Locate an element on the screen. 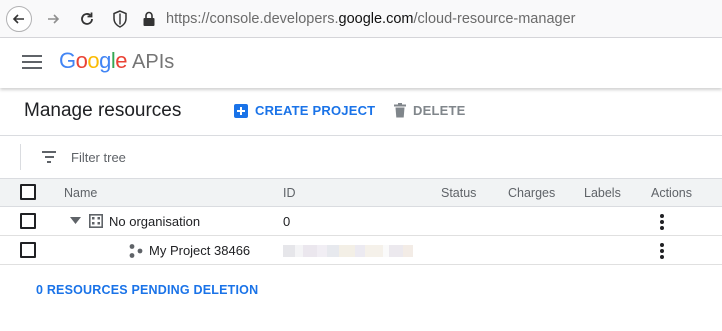 The width and height of the screenshot is (722, 331). arrow-left-icon is located at coordinates (18, 19).